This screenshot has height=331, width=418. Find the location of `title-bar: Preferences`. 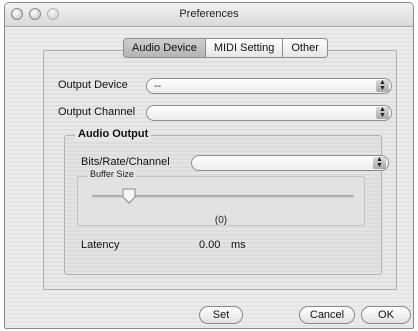

title-bar: Preferences is located at coordinates (209, 15).